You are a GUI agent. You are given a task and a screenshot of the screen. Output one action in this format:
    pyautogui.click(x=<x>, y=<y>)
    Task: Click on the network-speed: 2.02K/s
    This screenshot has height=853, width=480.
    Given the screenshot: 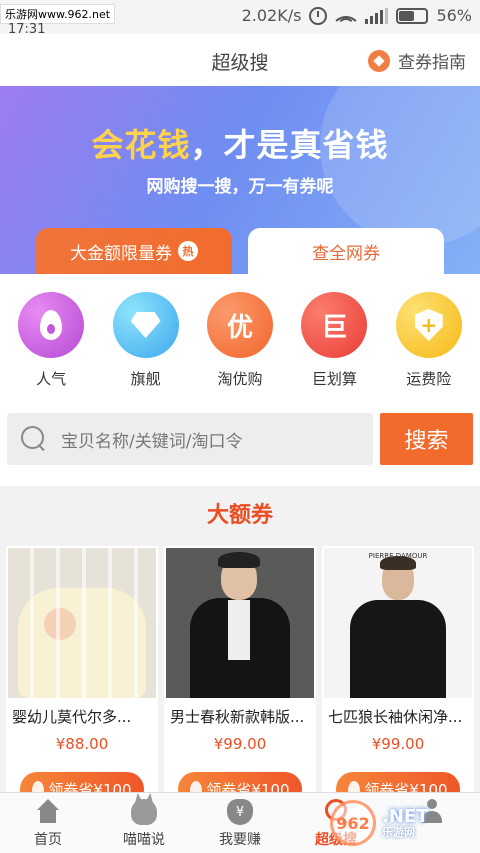 What is the action you would take?
    pyautogui.click(x=271, y=15)
    